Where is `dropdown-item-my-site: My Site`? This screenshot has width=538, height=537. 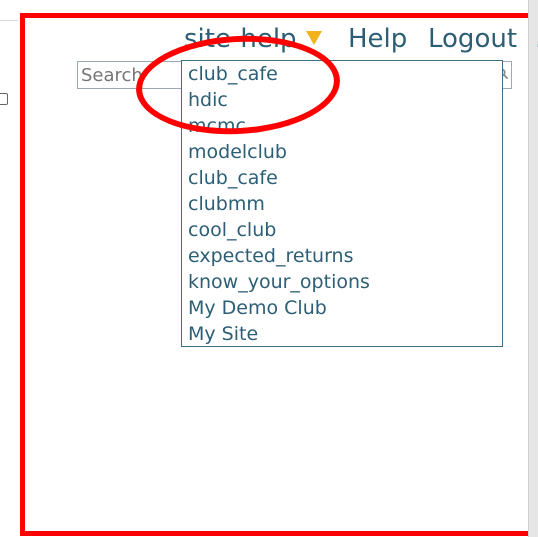 dropdown-item-my-site: My Site is located at coordinates (223, 334).